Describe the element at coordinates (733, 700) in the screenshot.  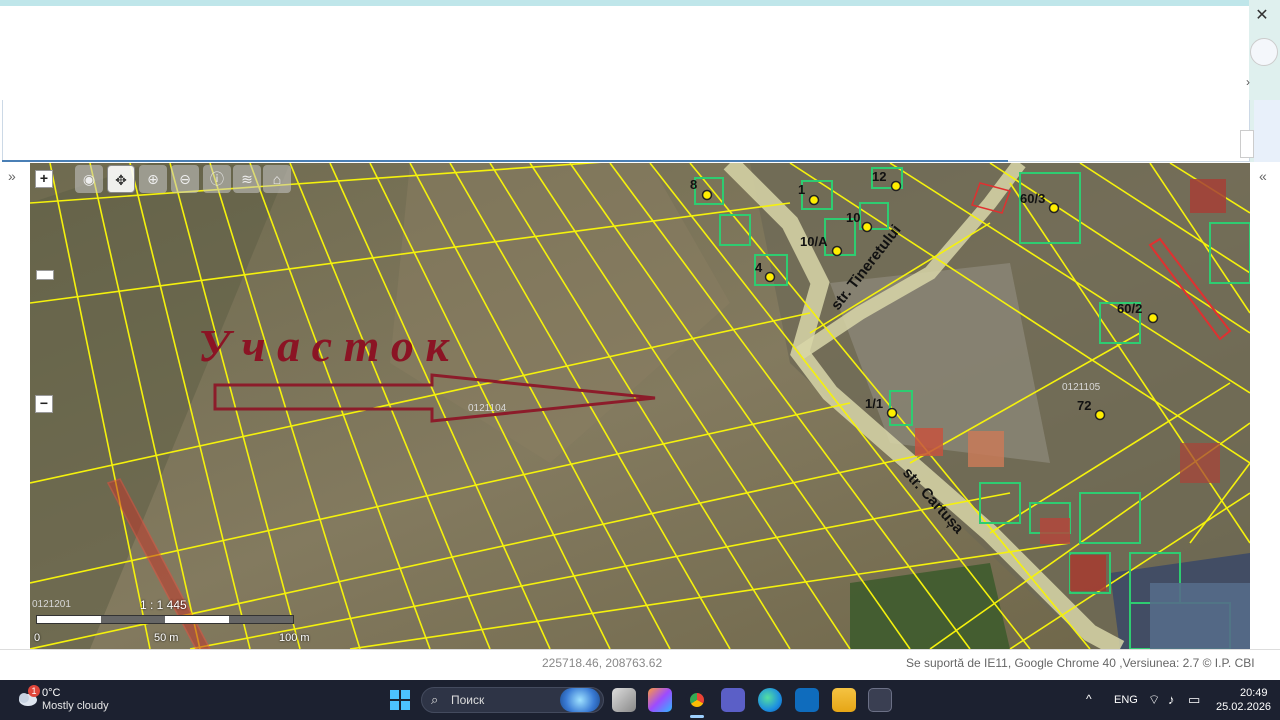
I see `teams-icon` at that location.